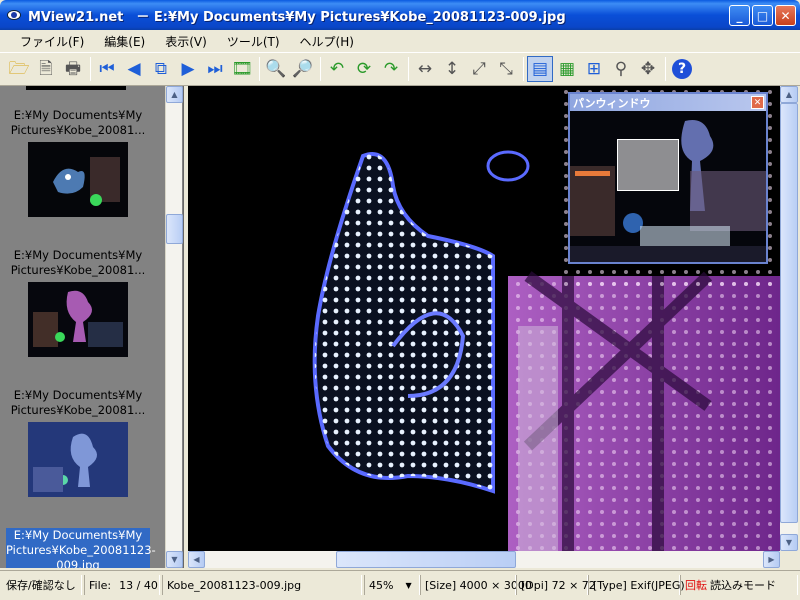 The height and width of the screenshot is (600, 800). I want to click on scrollbar-corner, so click(789, 559).